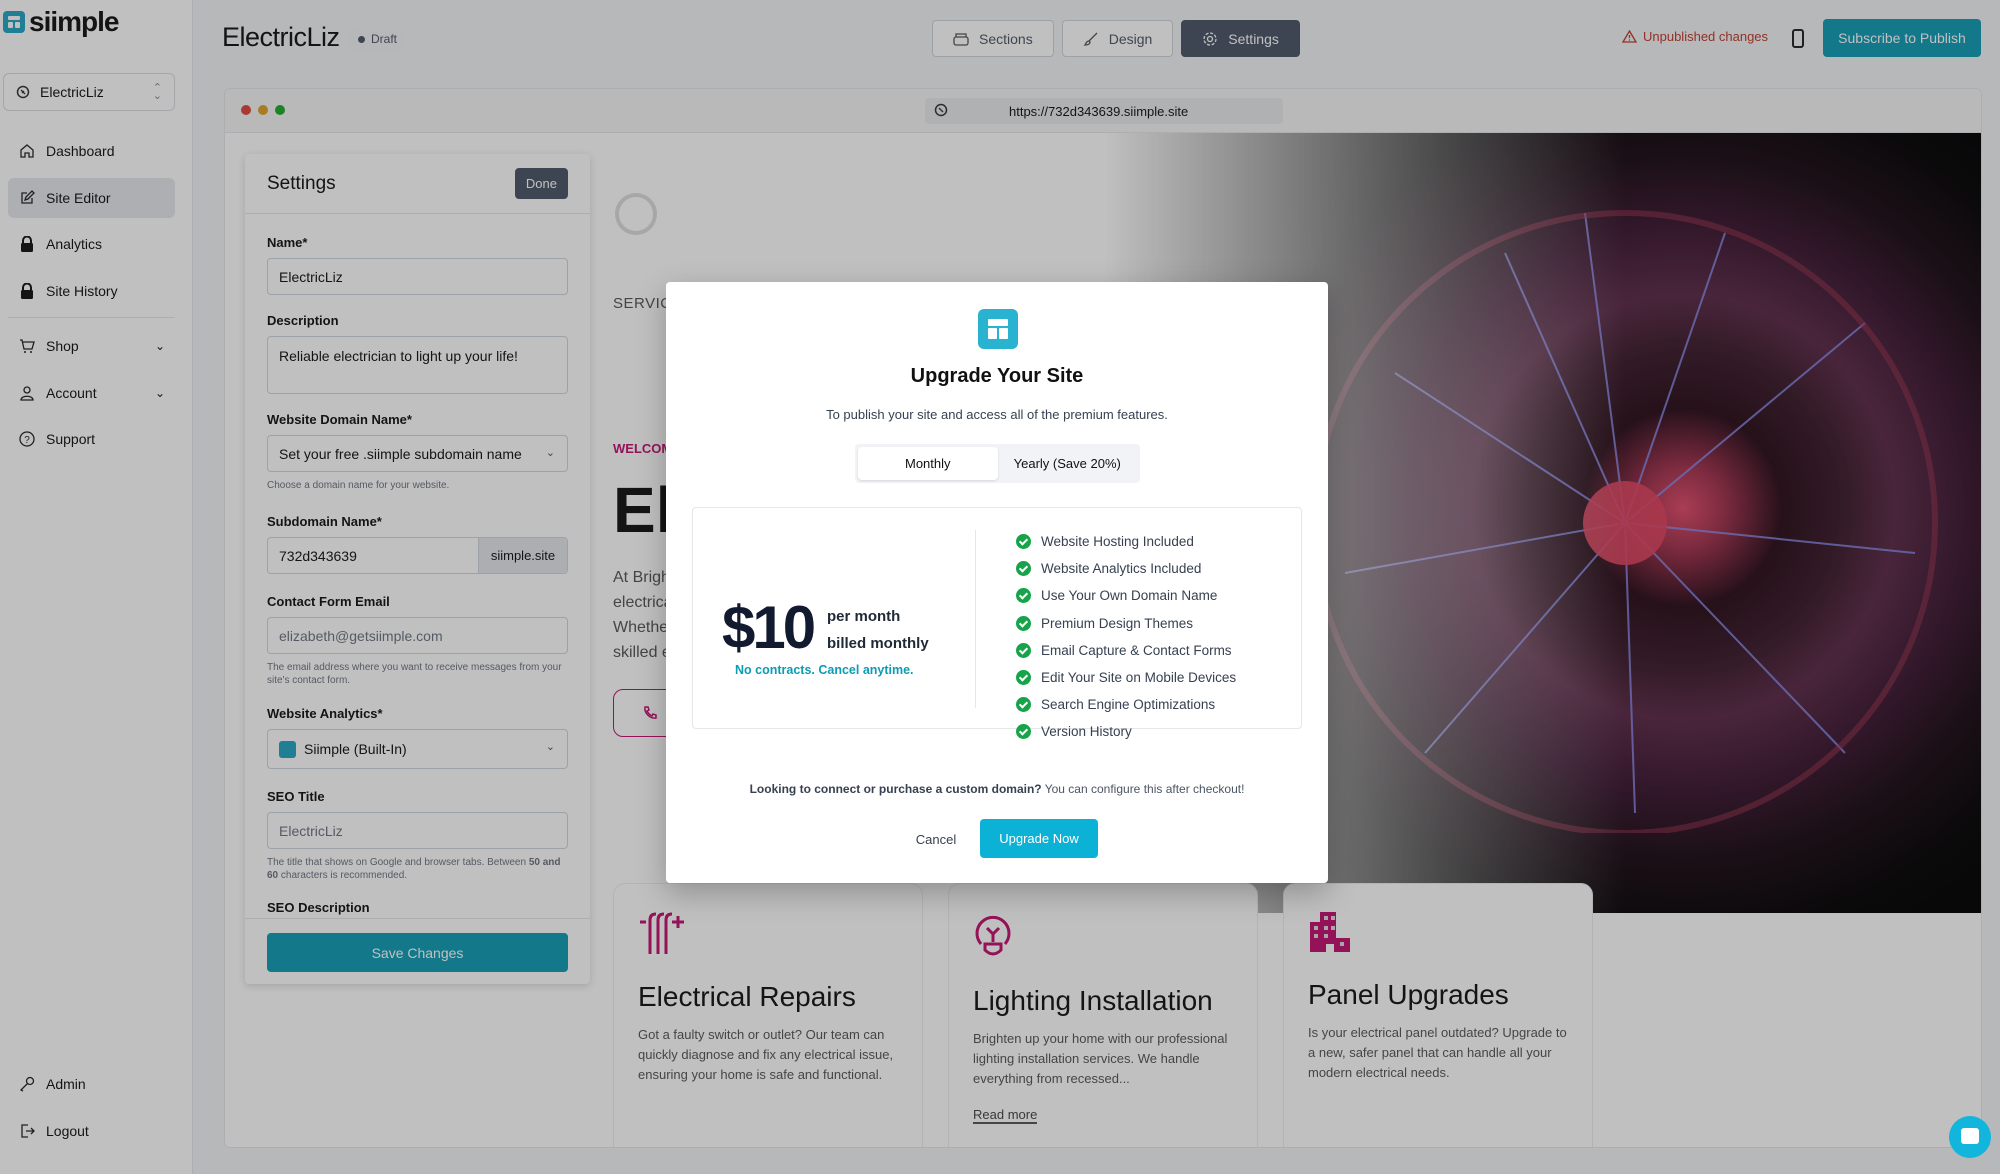 This screenshot has width=2000, height=1174. What do you see at coordinates (936, 839) in the screenshot?
I see `cancel-button: Cancel` at bounding box center [936, 839].